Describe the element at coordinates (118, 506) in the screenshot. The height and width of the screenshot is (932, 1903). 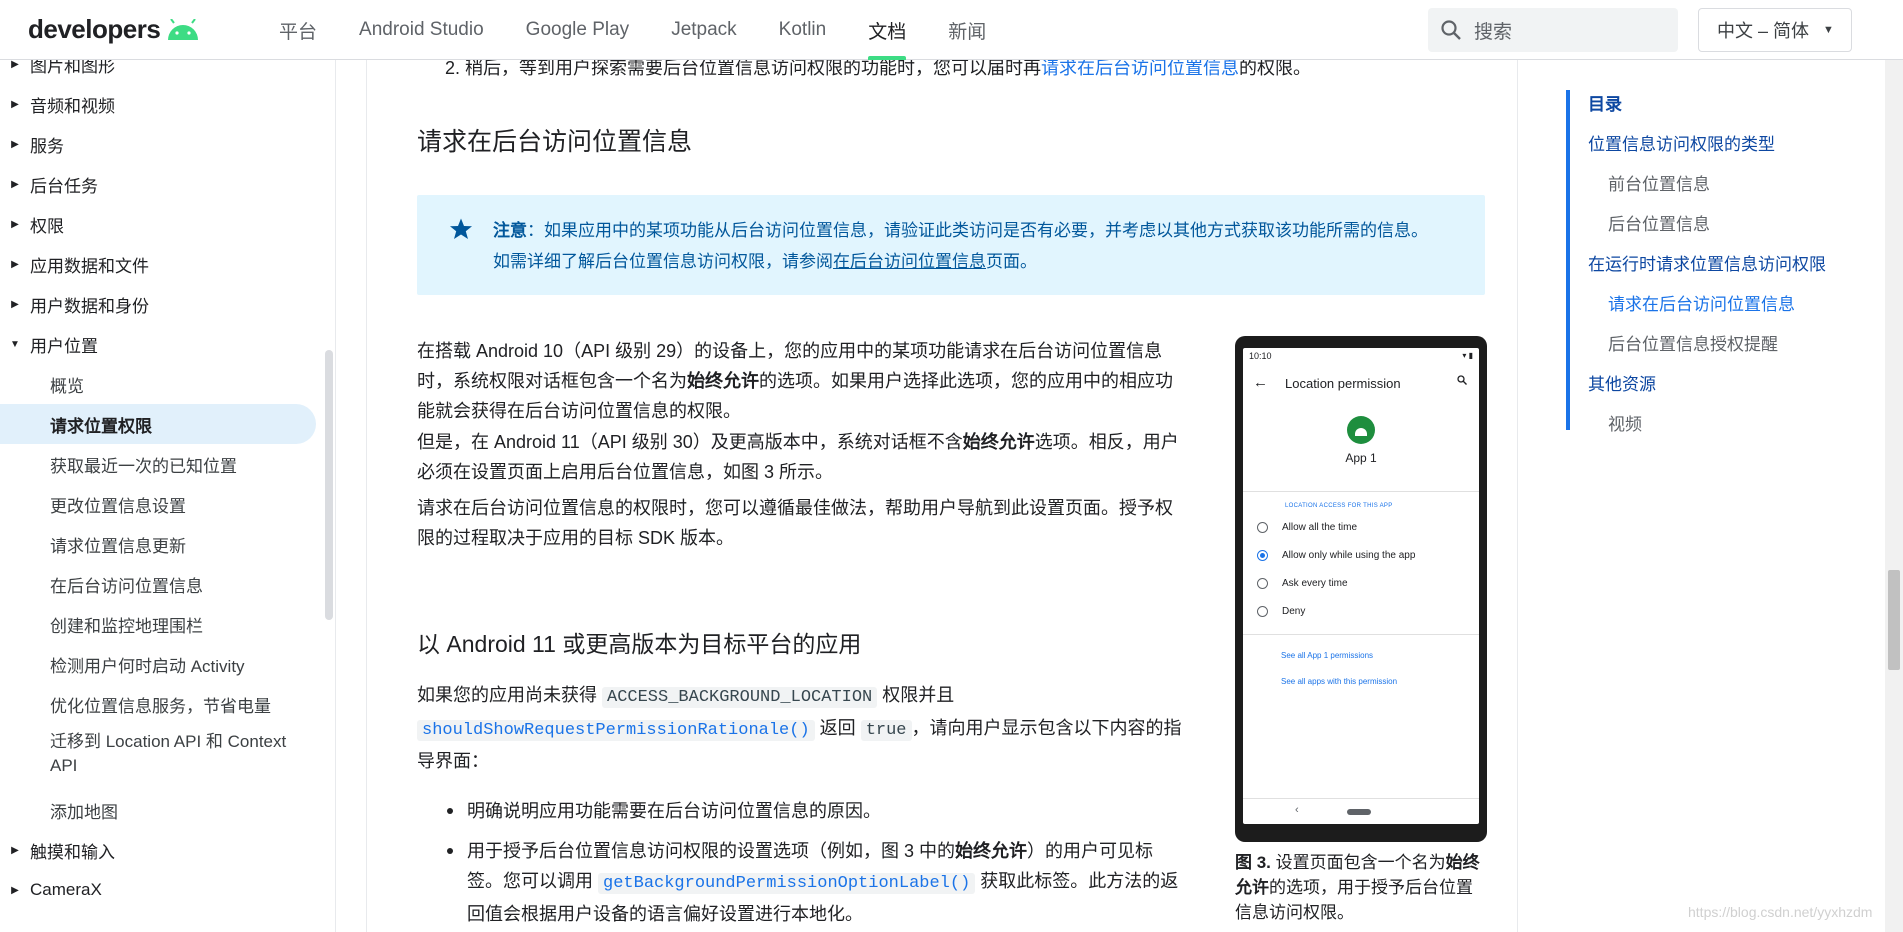
I see `sidebar-item-label: 更改位置信息设置` at that location.